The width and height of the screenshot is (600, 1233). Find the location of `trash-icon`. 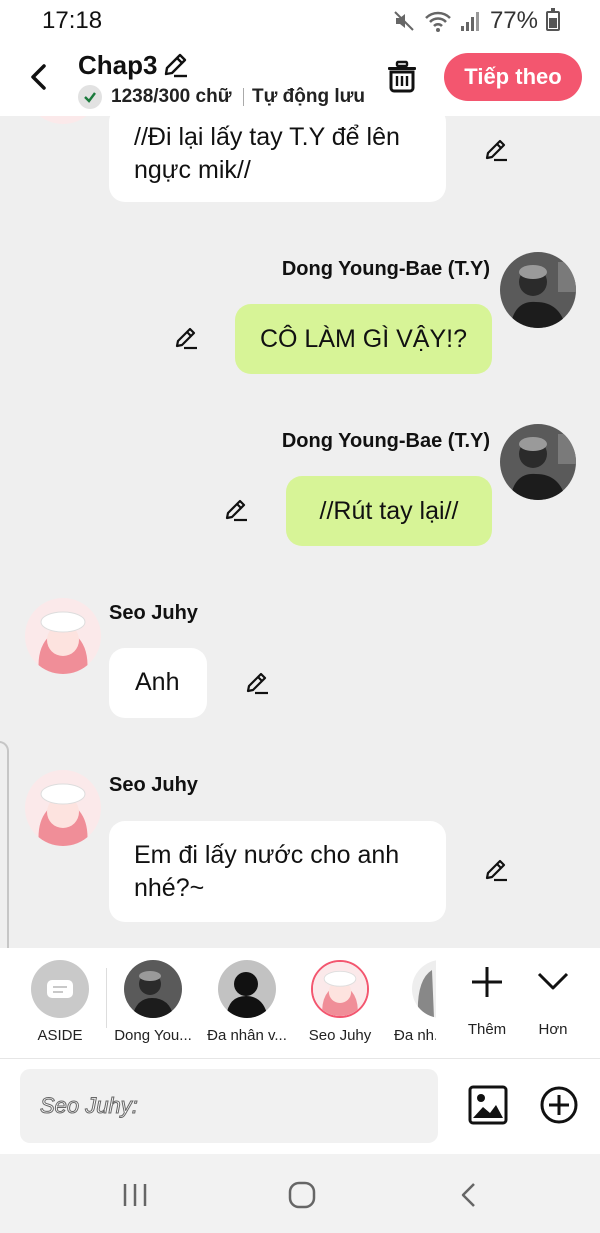

trash-icon is located at coordinates (402, 76).